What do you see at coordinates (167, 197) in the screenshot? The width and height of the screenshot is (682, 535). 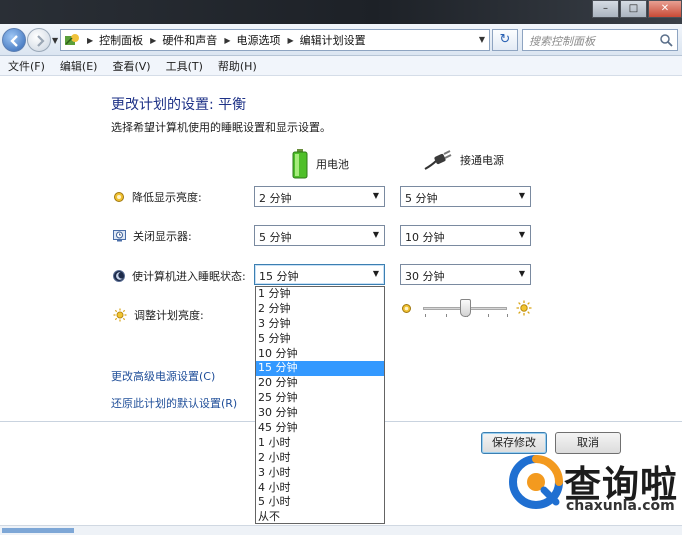 I see `dim-display-label: 降低显示亮度:` at bounding box center [167, 197].